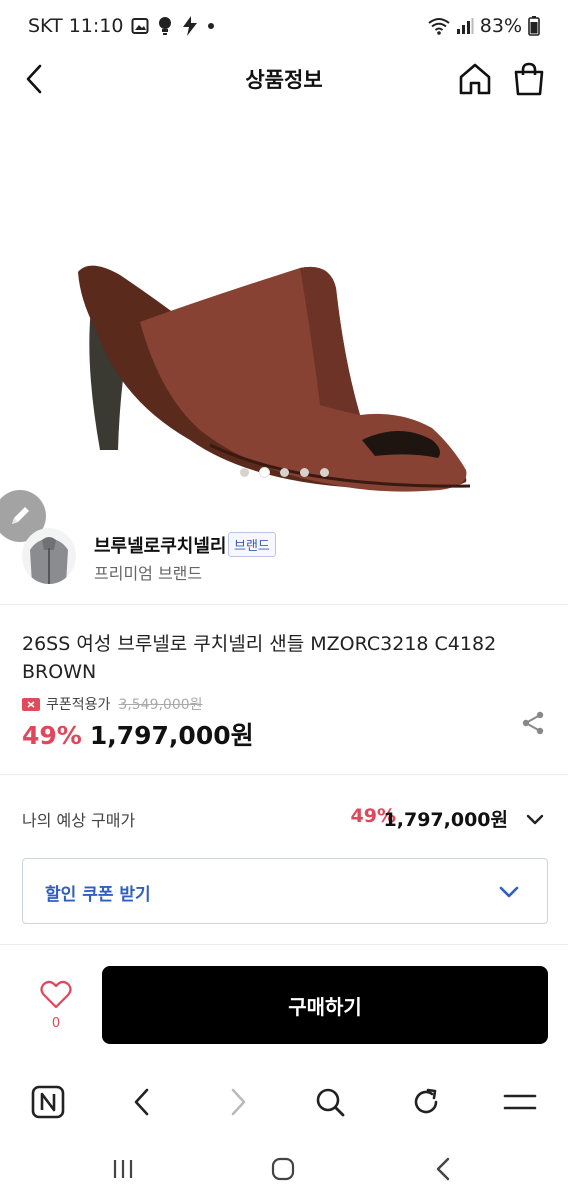 Image resolution: width=568 pixels, height=1200 pixels. I want to click on bulb-icon, so click(165, 26).